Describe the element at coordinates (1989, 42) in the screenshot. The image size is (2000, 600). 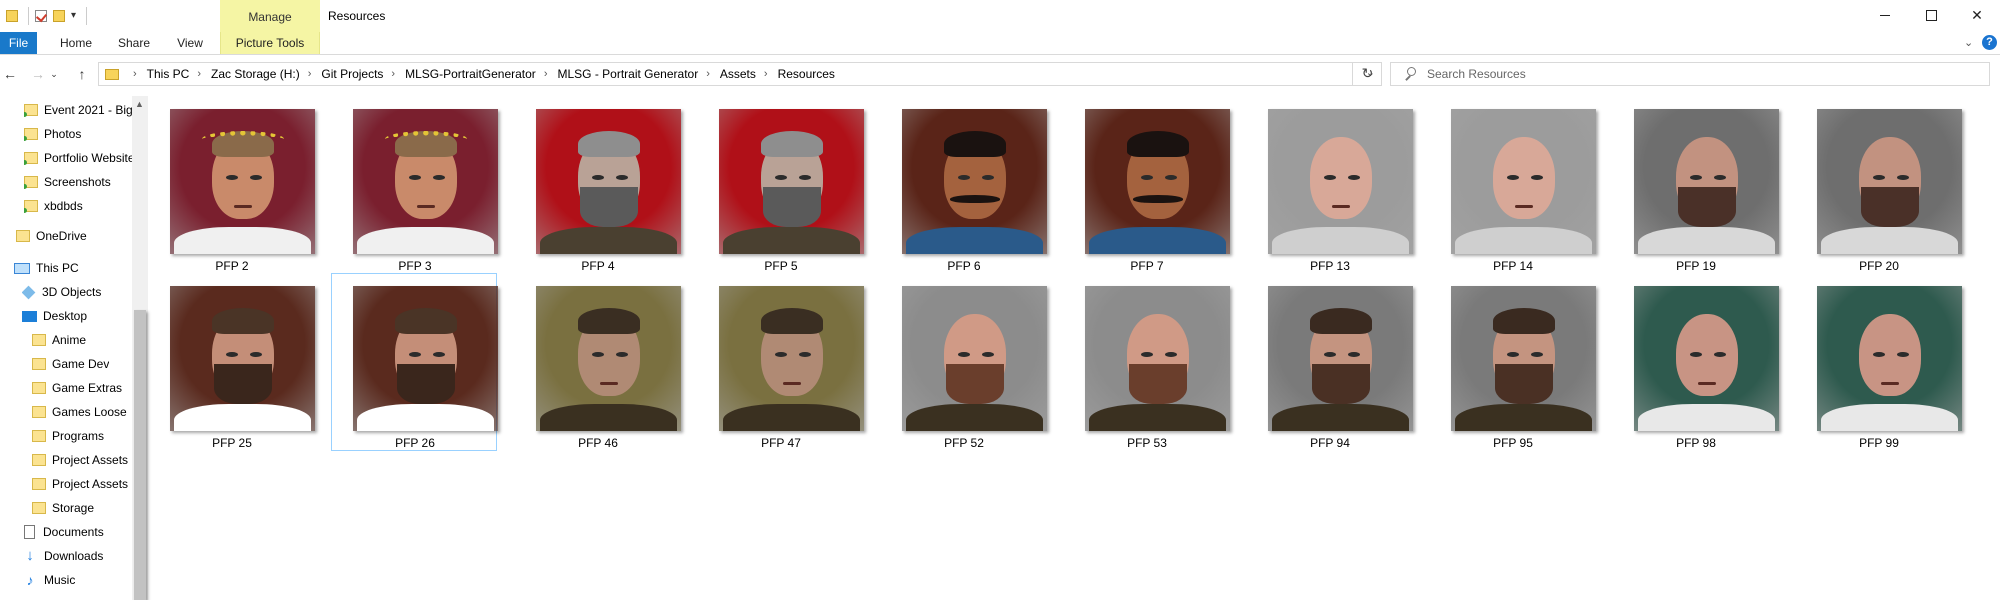
I see `help-icon: ?` at that location.